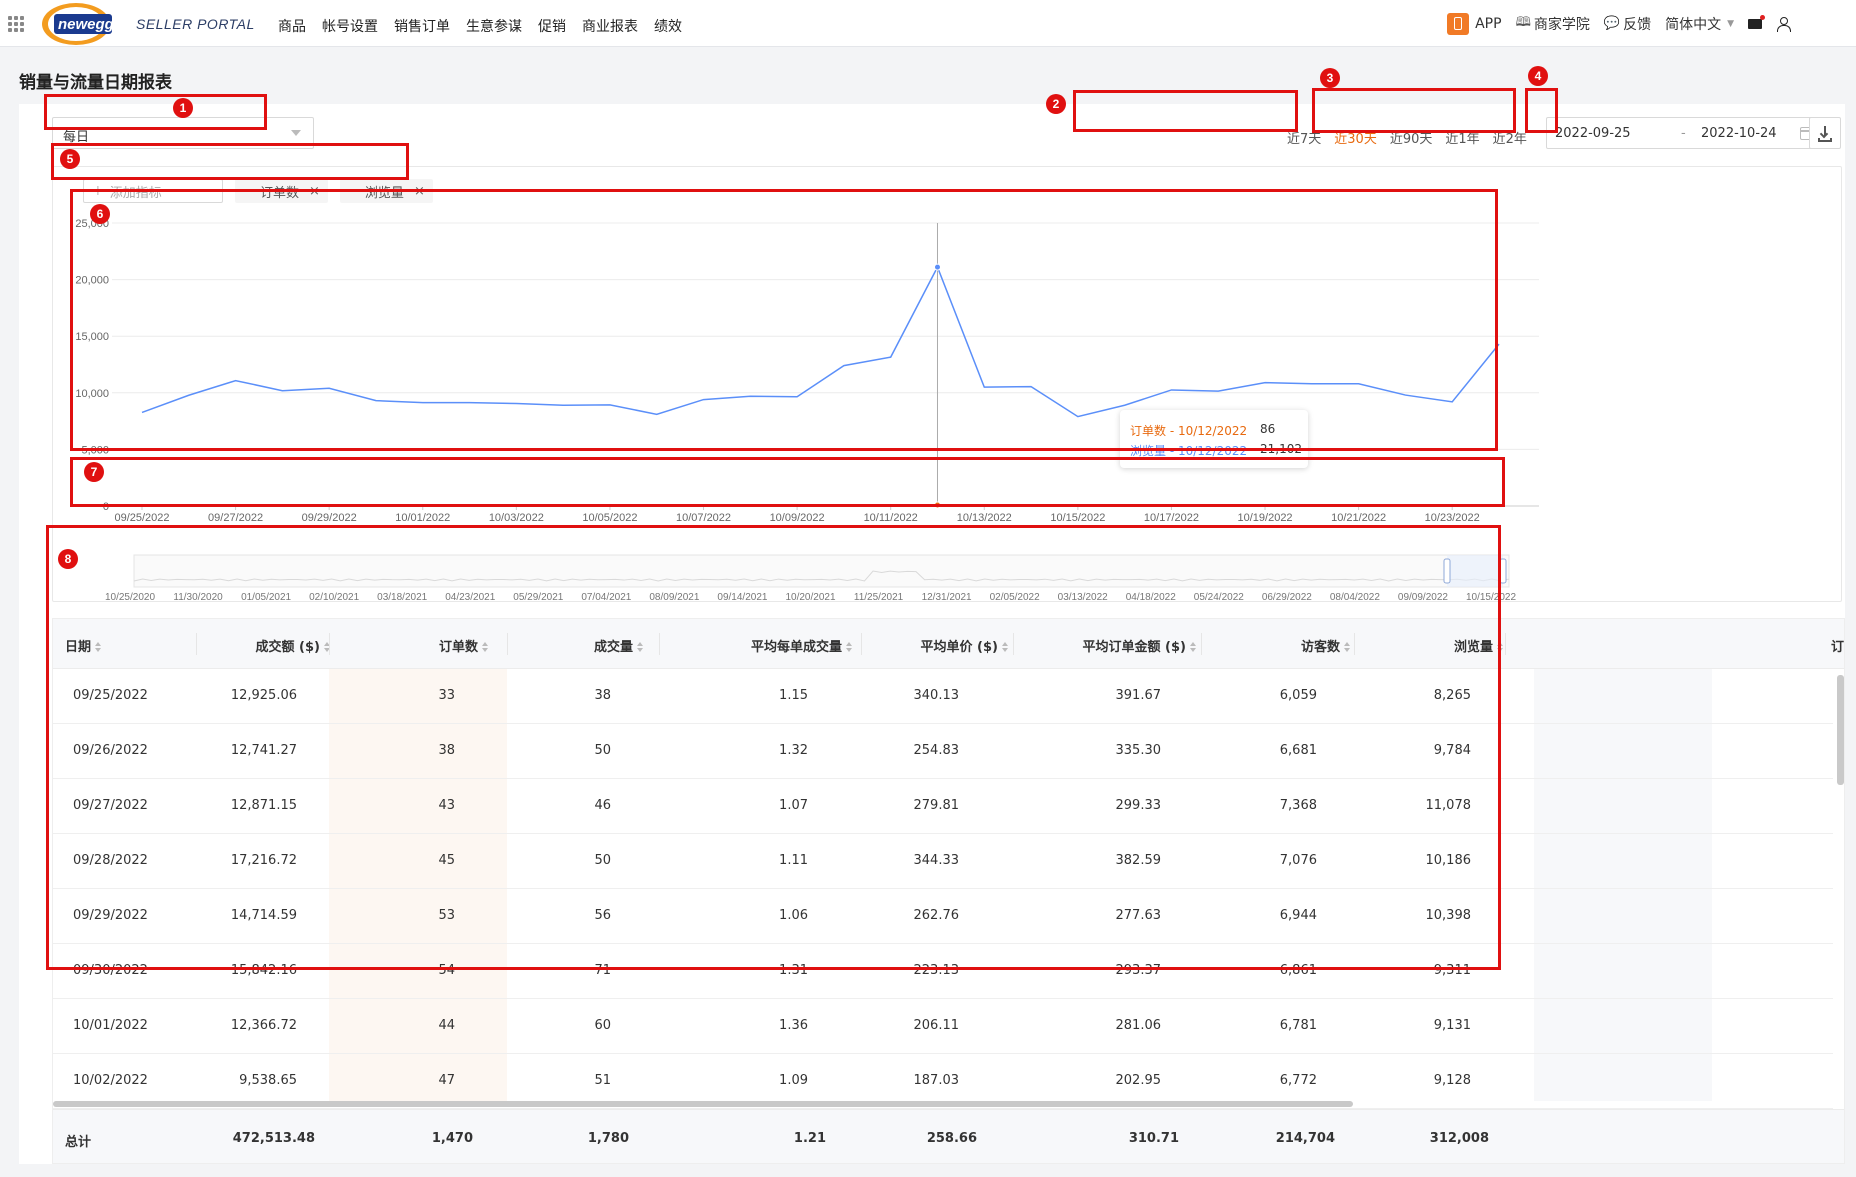  What do you see at coordinates (1593, 133) in the screenshot?
I see `date-start: 2022-09-25` at bounding box center [1593, 133].